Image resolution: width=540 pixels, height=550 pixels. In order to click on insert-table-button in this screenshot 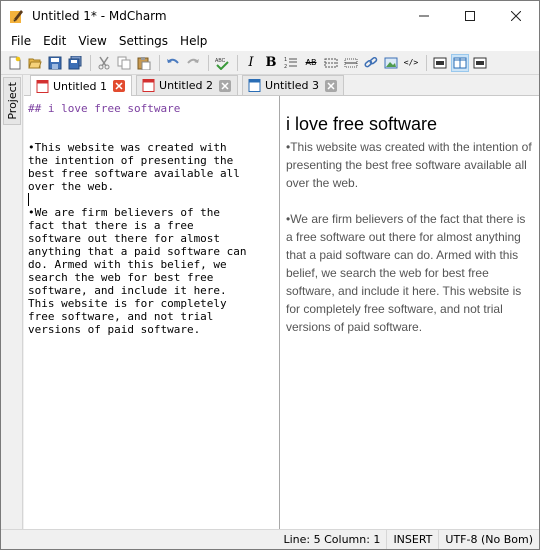, I will do `click(331, 63)`.